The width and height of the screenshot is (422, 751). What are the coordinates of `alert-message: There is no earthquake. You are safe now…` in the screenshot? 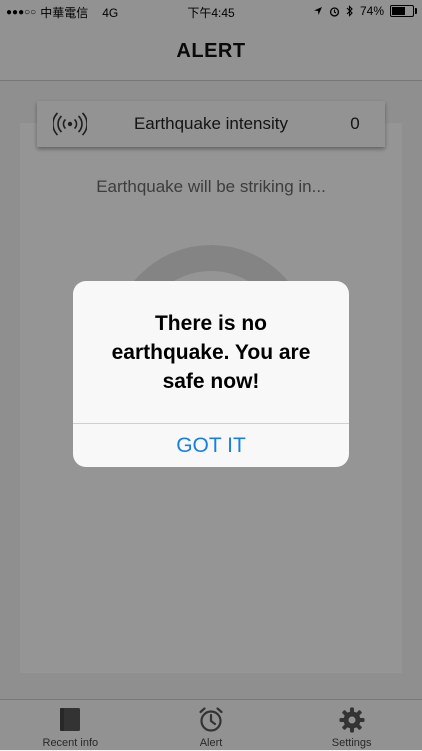 It's located at (211, 352).